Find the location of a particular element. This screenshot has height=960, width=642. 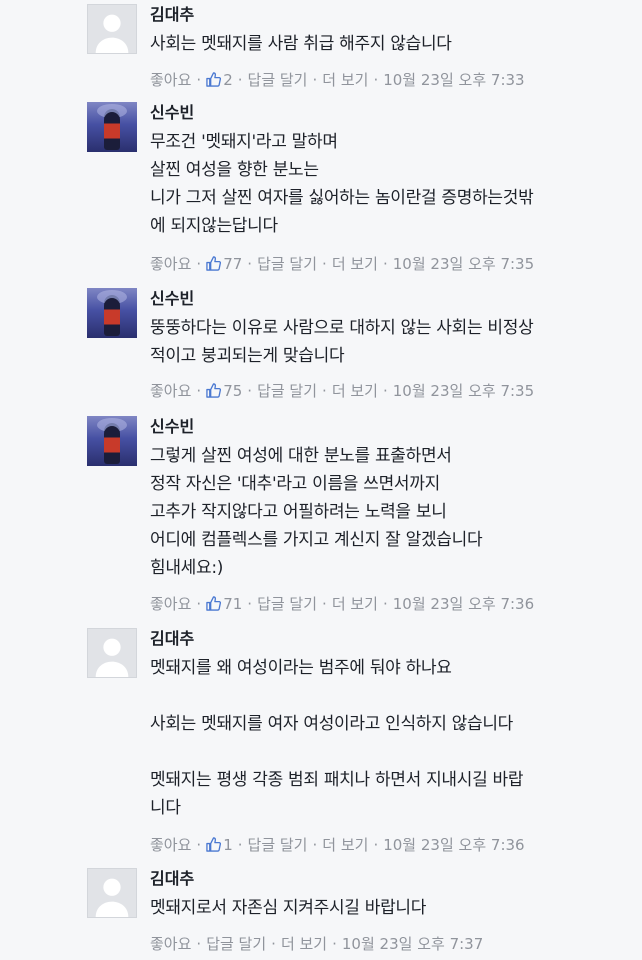

comment-text-line: 사회는 멧돼지를 사람 취급 해주지 않습니다 is located at coordinates (301, 44).